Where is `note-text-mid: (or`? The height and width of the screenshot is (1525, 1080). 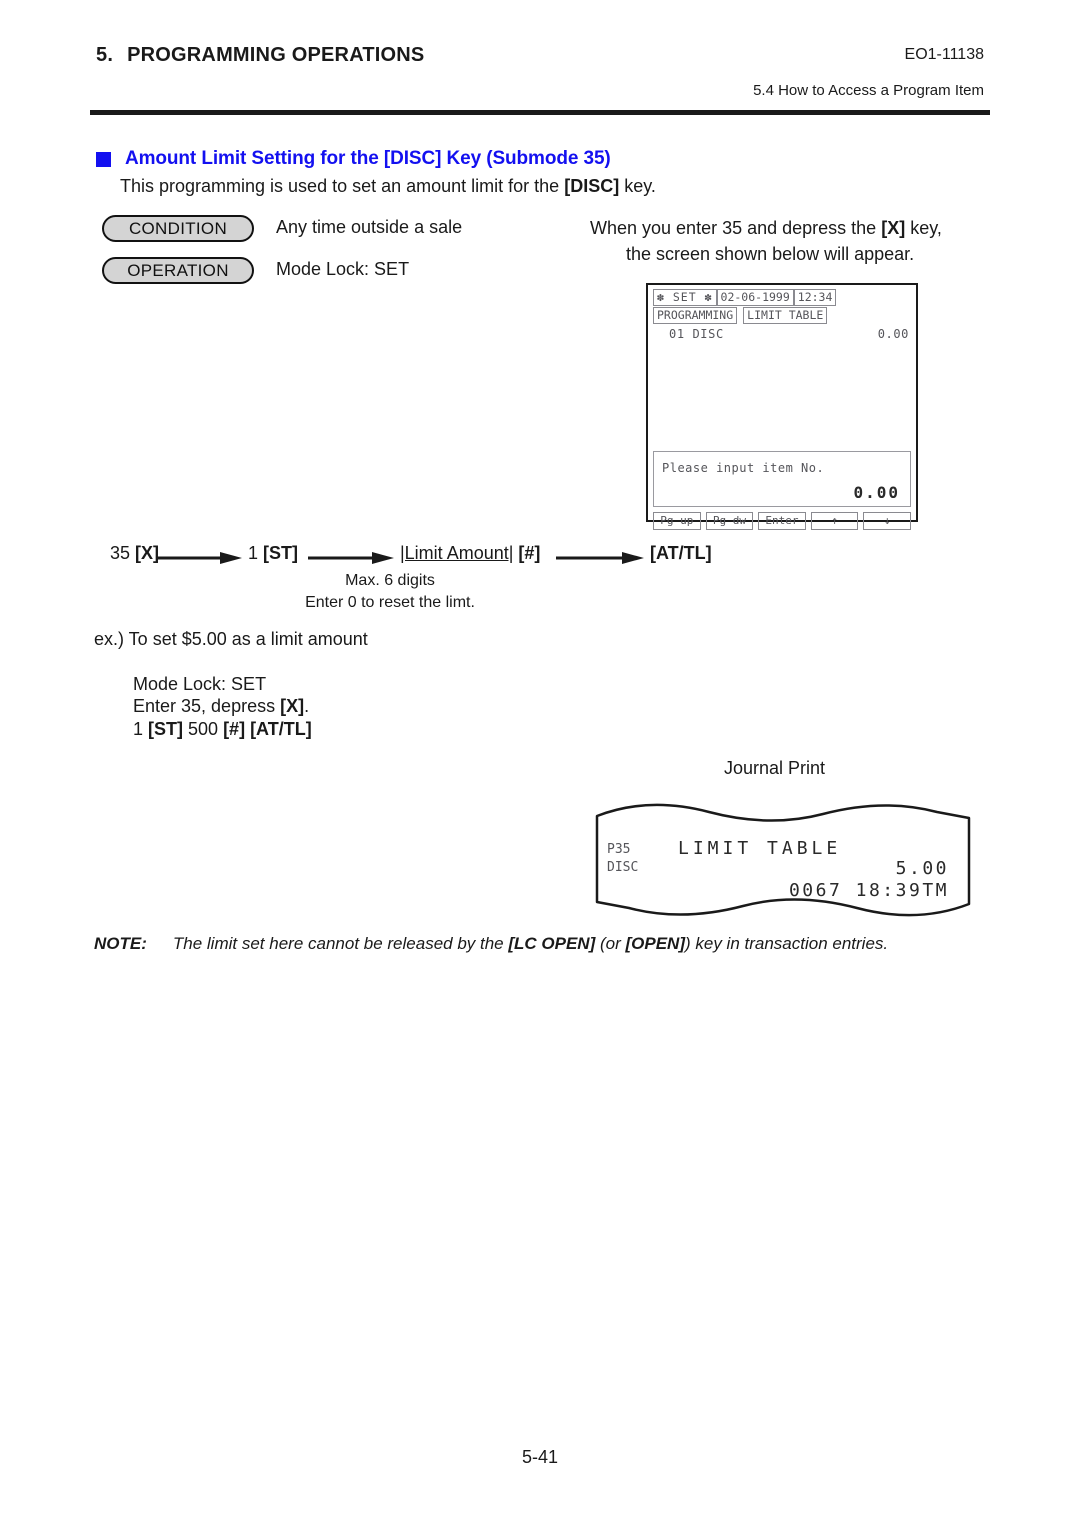 note-text-mid: (or is located at coordinates (610, 943).